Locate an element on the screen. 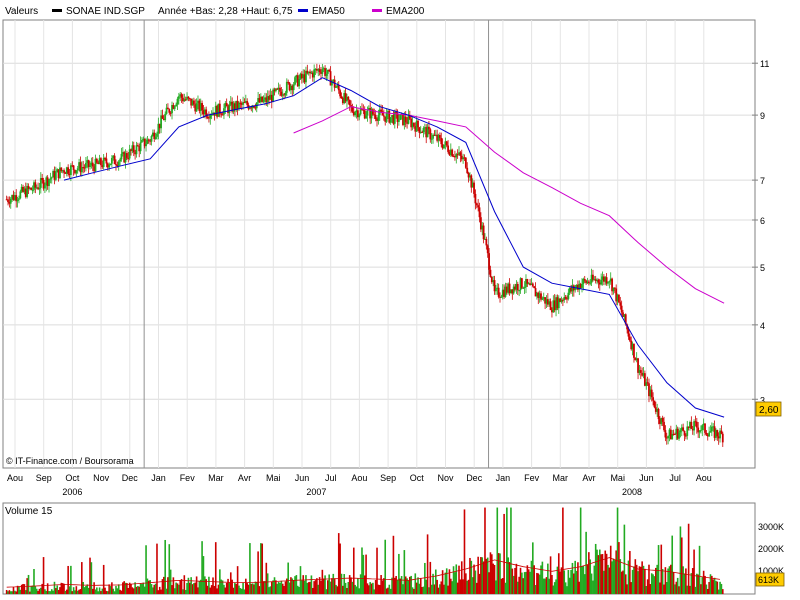 The image size is (800, 600). ema50-legend: EMA50 is located at coordinates (328, 11).